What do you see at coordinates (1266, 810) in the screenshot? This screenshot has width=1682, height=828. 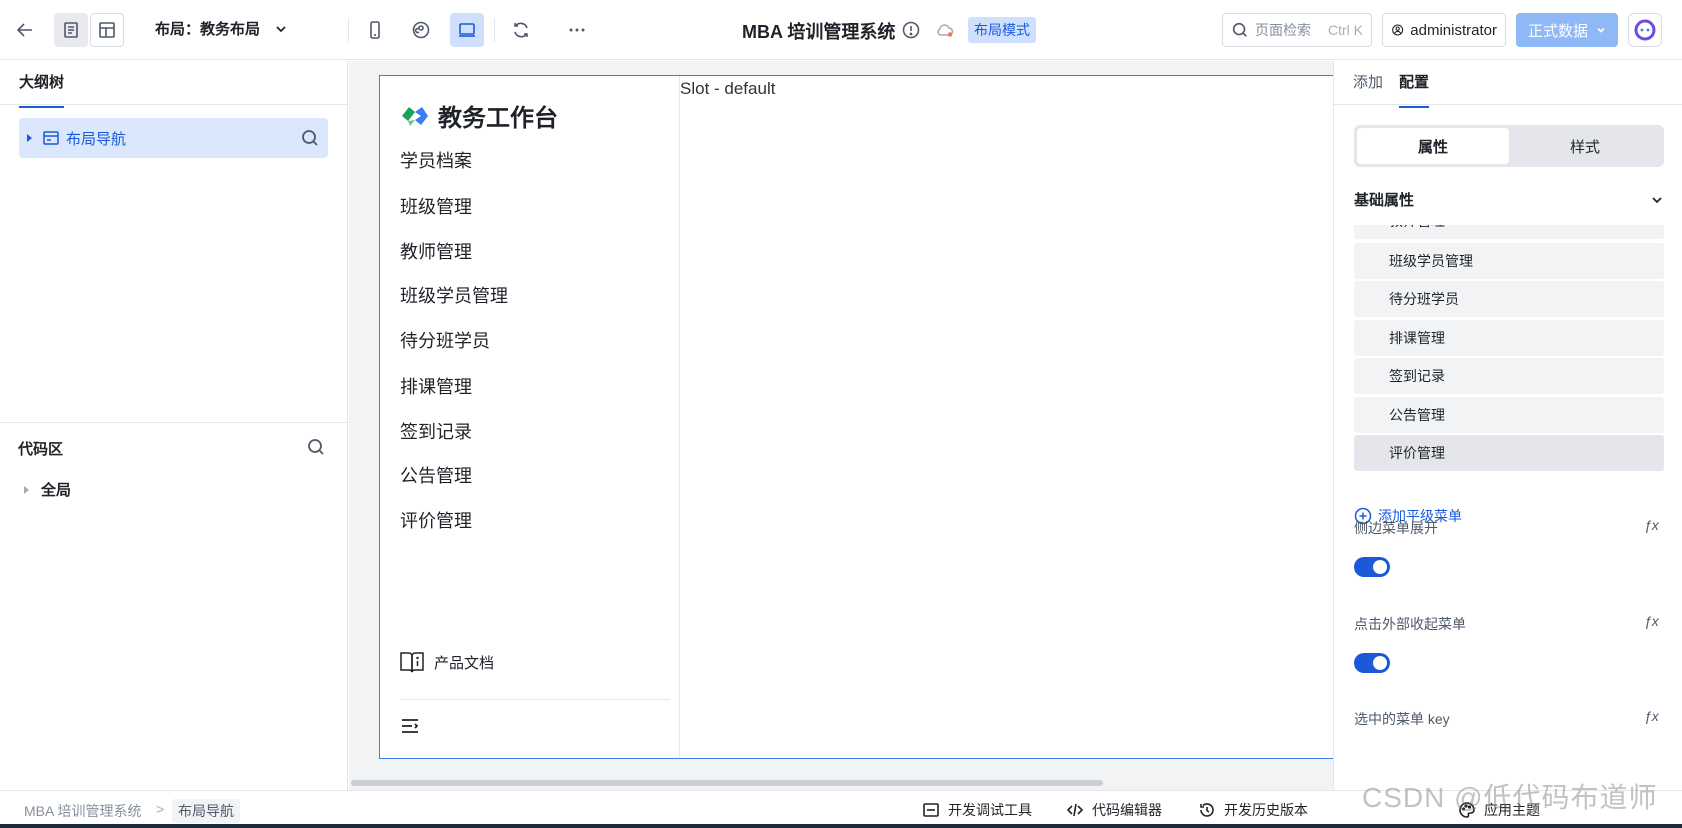 I see `dev-history-label: 开发历史版本` at bounding box center [1266, 810].